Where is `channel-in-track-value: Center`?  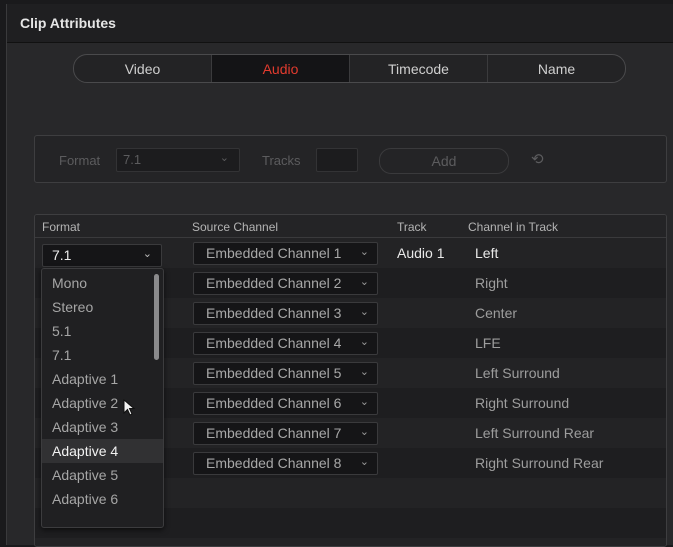
channel-in-track-value: Center is located at coordinates (496, 313).